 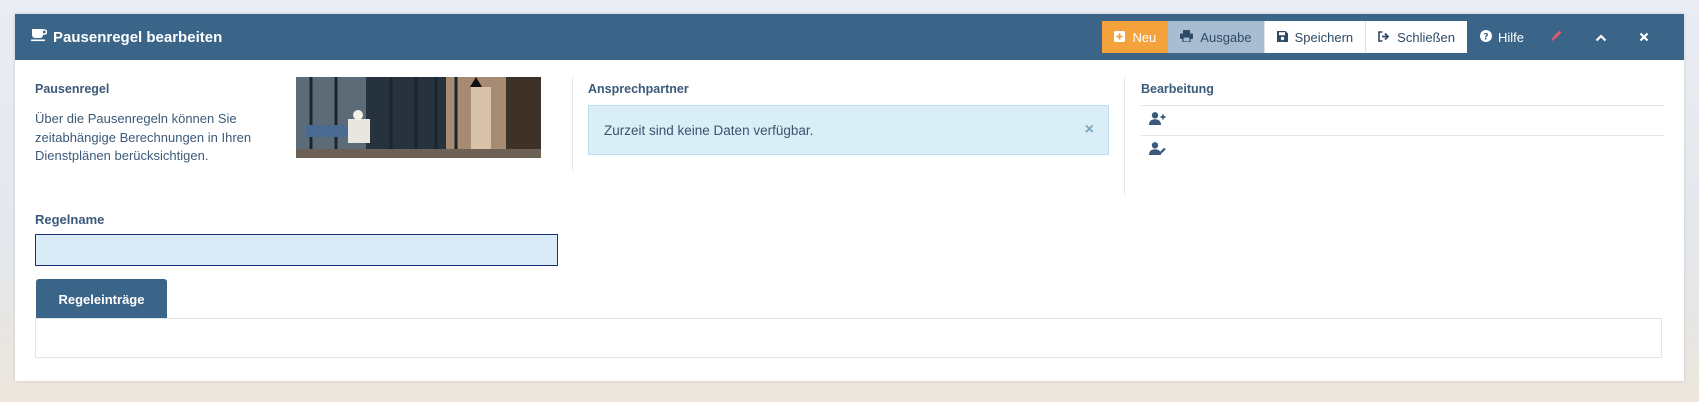 I want to click on rule-name-label: Regelname, so click(x=70, y=219).